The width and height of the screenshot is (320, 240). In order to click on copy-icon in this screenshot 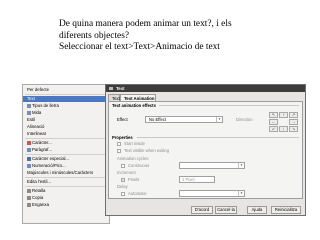, I will do `click(29, 197)`.